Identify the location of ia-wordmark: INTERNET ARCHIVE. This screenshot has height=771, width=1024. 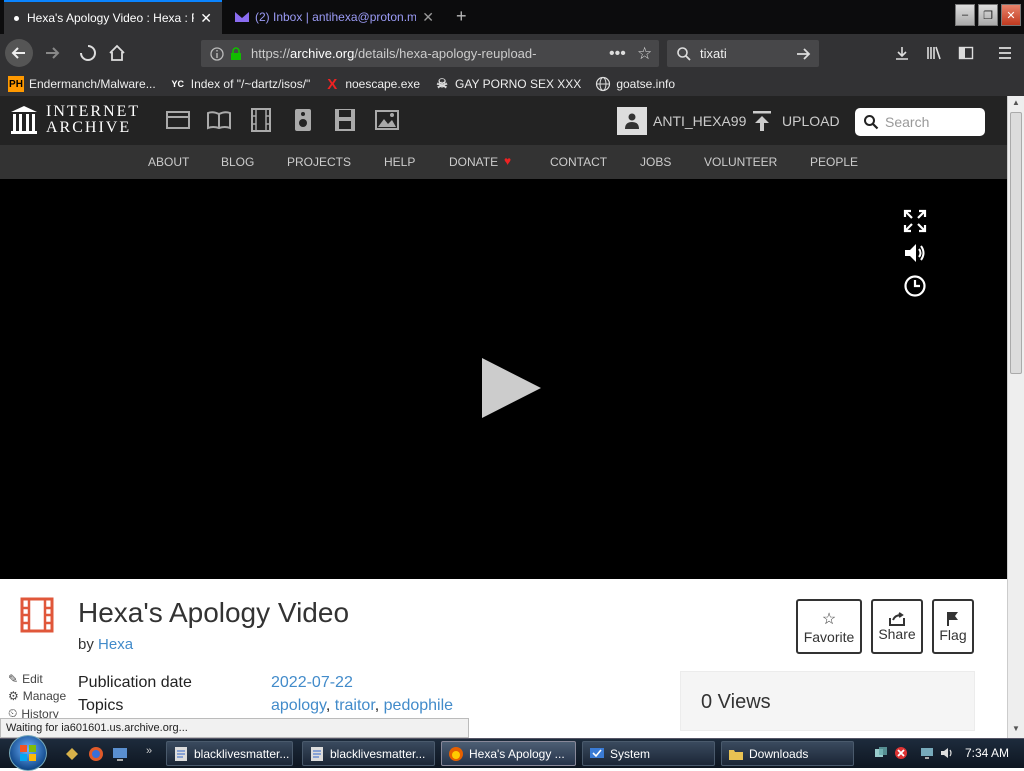
(93, 119).